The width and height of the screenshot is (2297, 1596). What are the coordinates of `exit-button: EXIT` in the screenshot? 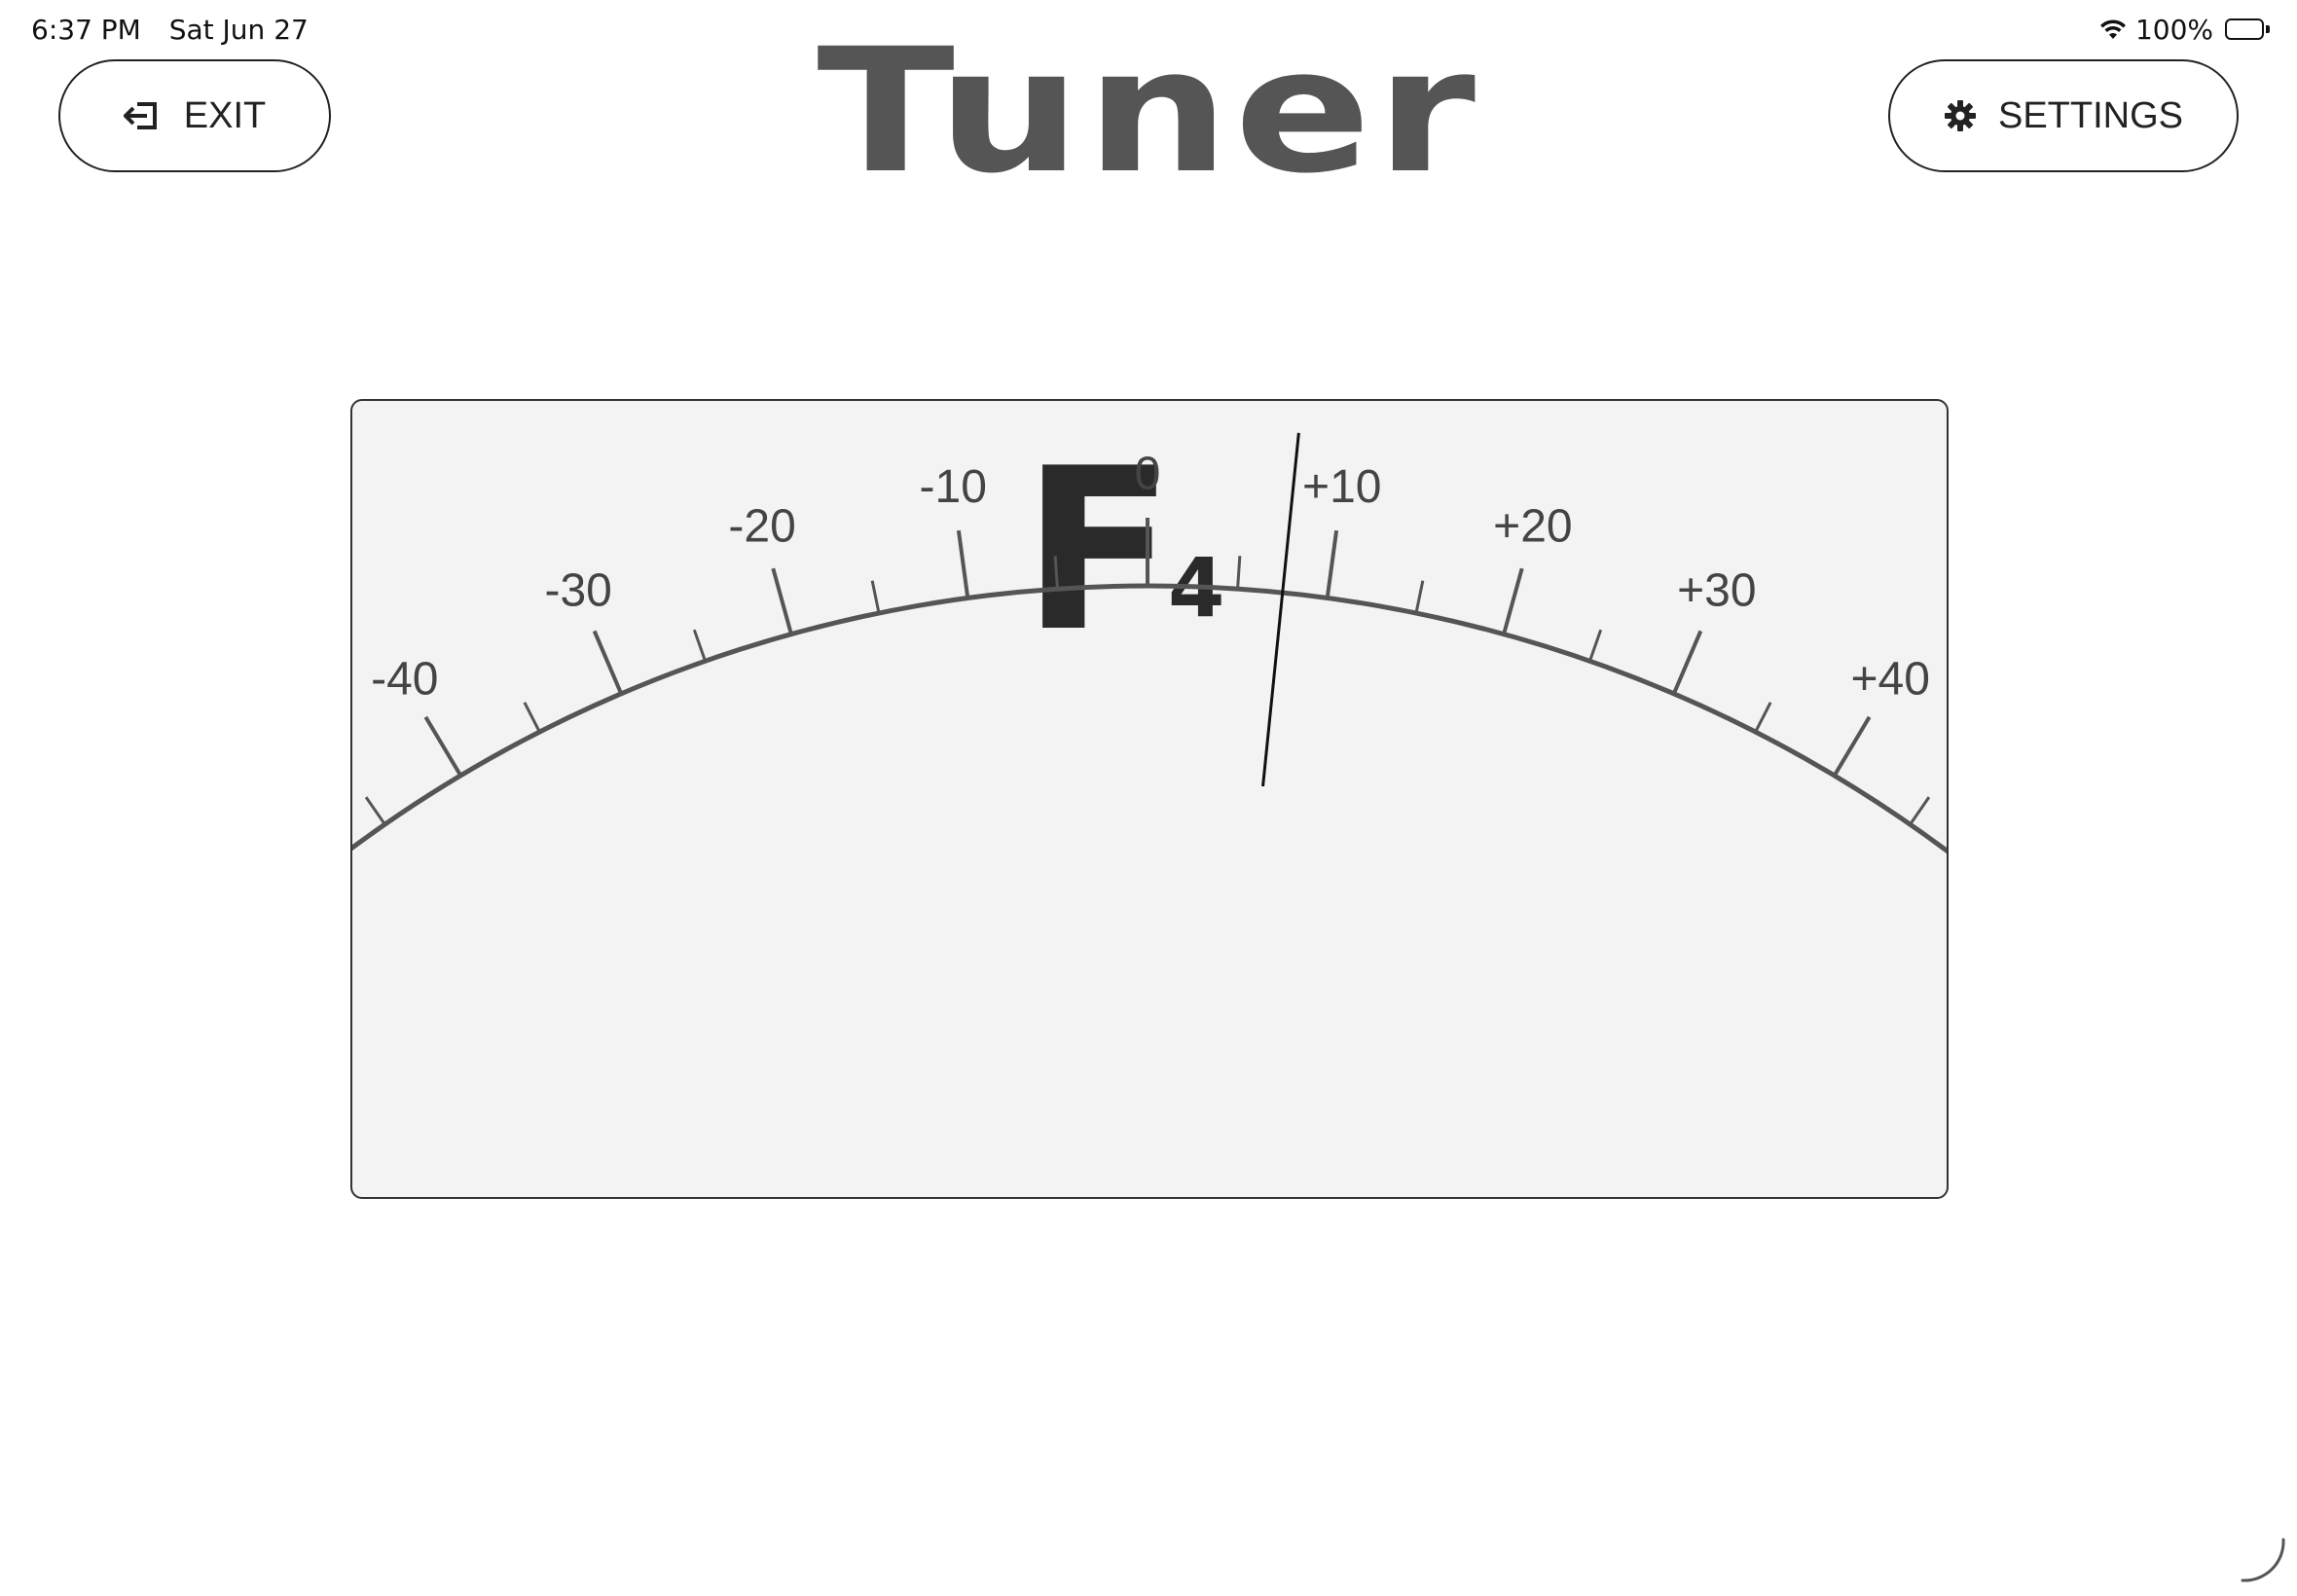 It's located at (194, 115).